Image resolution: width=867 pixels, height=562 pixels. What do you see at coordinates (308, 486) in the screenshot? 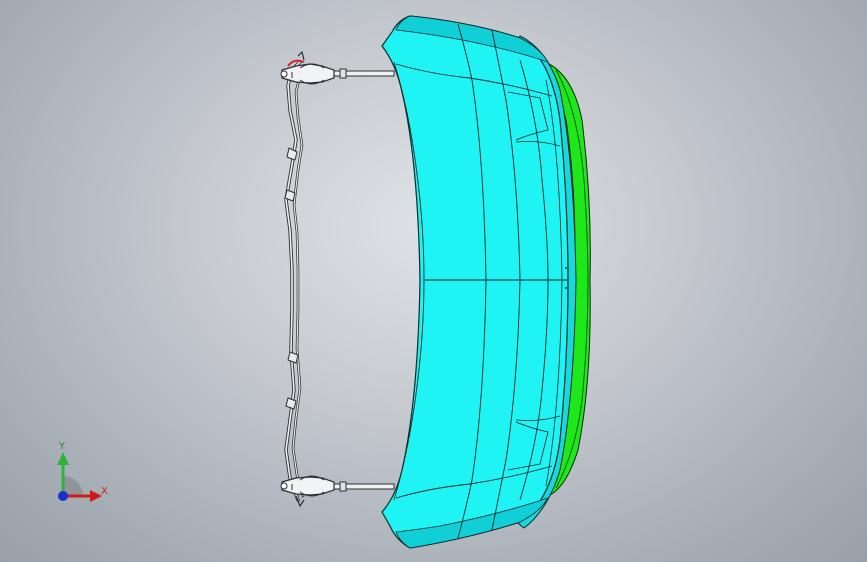
I see `bottom-clip` at bounding box center [308, 486].